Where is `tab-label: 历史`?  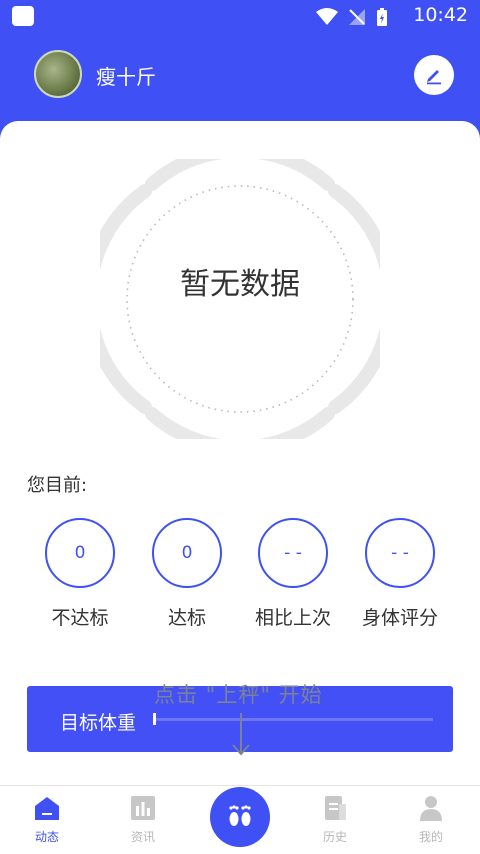 tab-label: 历史 is located at coordinates (334, 837).